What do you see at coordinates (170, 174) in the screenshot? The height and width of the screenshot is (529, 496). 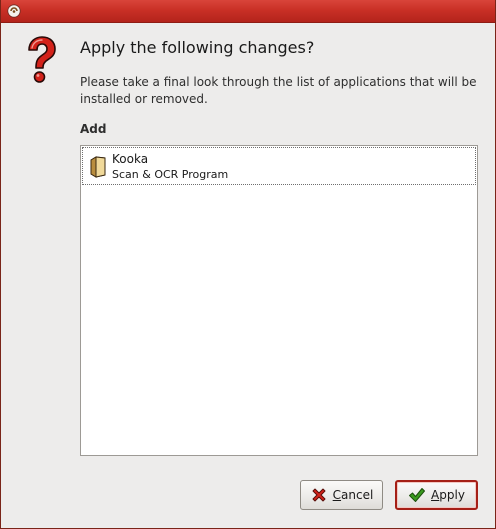 I see `app-description: Scan & OCR Program` at bounding box center [170, 174].